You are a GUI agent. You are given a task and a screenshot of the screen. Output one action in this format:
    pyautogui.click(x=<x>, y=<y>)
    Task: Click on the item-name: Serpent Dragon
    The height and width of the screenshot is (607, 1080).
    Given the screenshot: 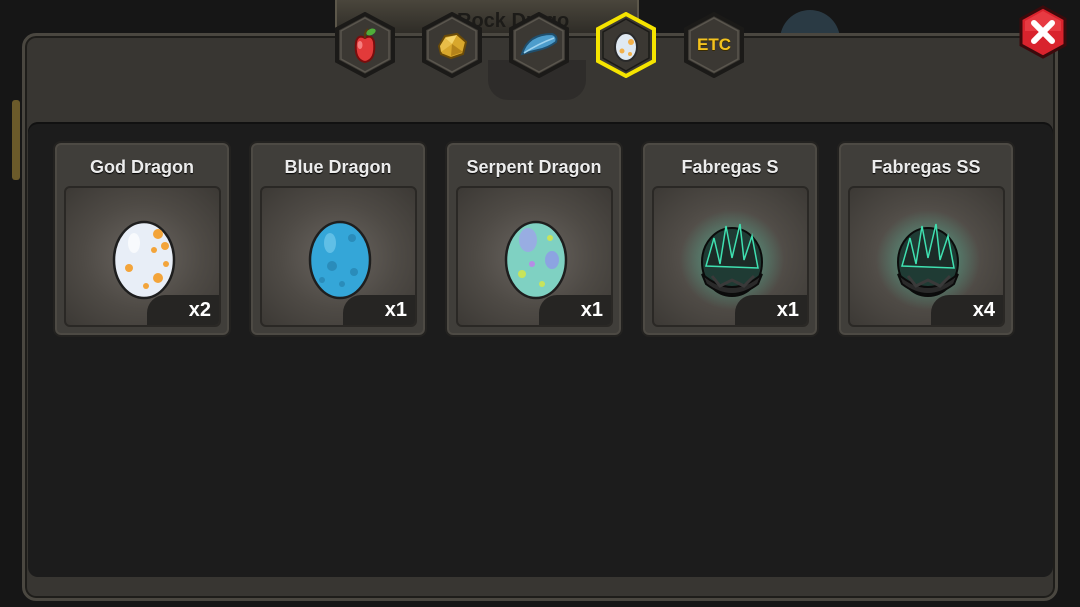 What is the action you would take?
    pyautogui.click(x=534, y=167)
    